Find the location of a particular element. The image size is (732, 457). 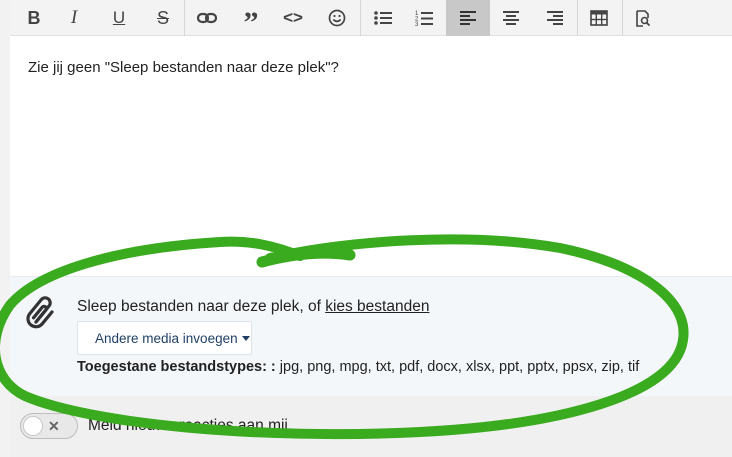

code-icon: <> is located at coordinates (293, 17).